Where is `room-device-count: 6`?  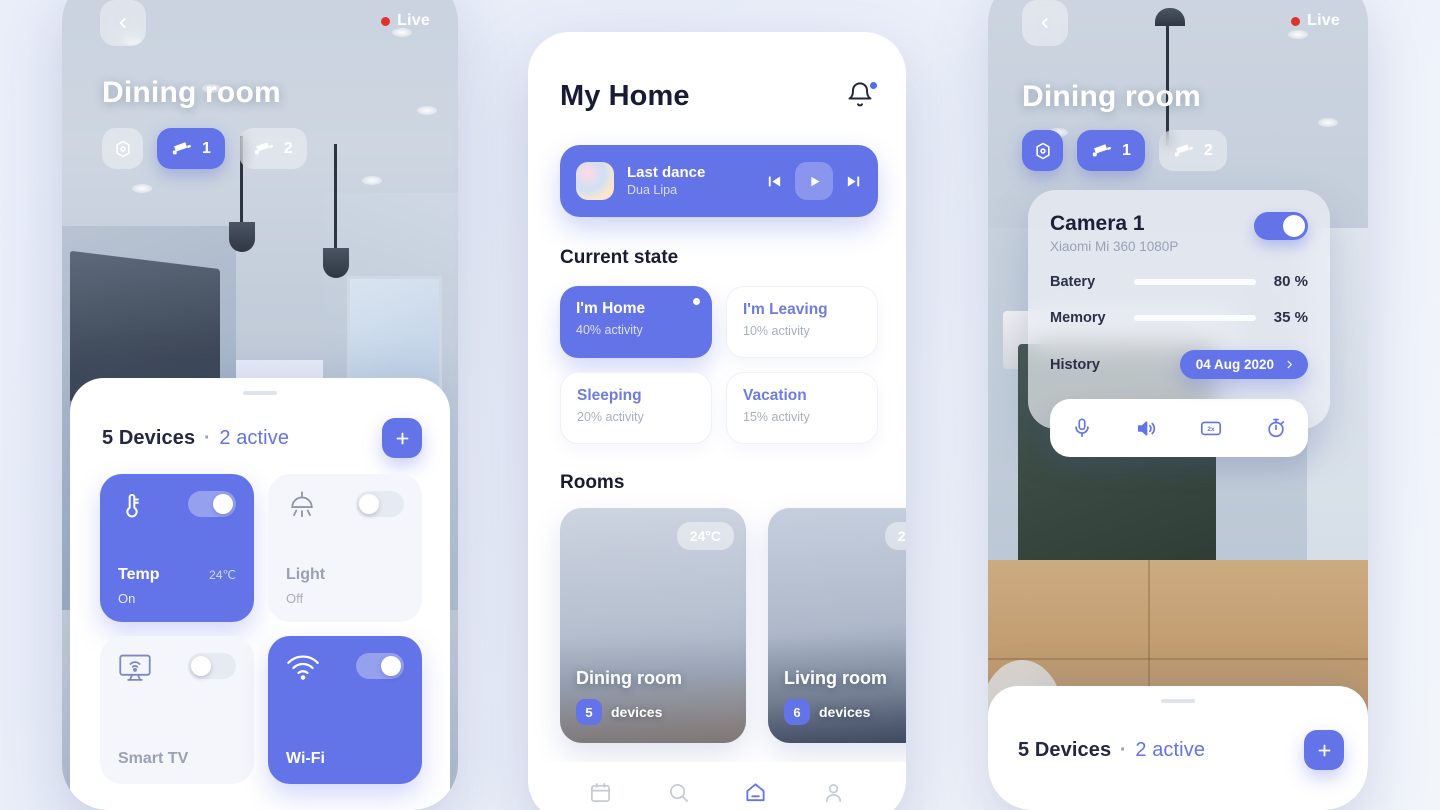
room-device-count: 6 is located at coordinates (797, 712).